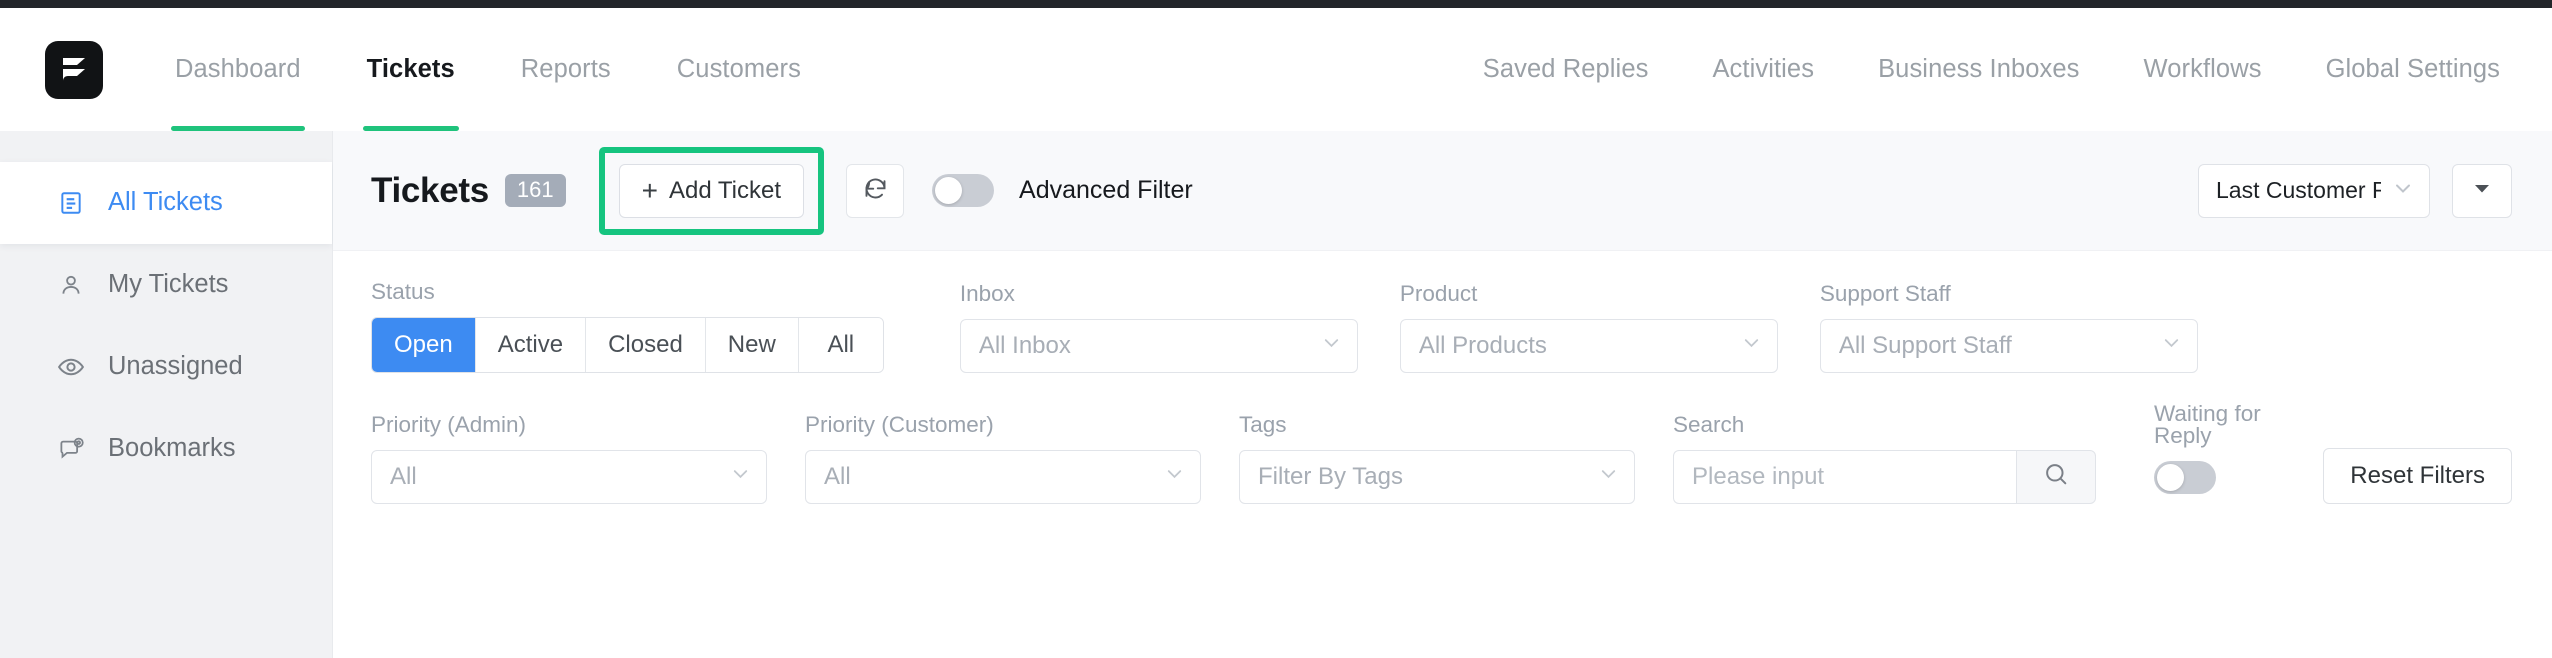  I want to click on sidebar-item-label: Bookmarks, so click(172, 448).